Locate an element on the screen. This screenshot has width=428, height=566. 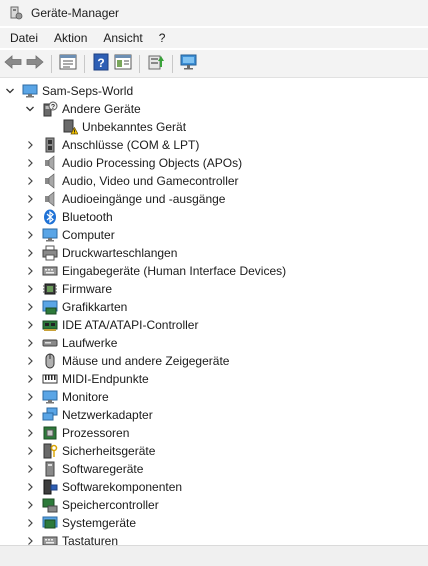
tree-item-system-devices: Systemgeräte is located at coordinates (80, 523).